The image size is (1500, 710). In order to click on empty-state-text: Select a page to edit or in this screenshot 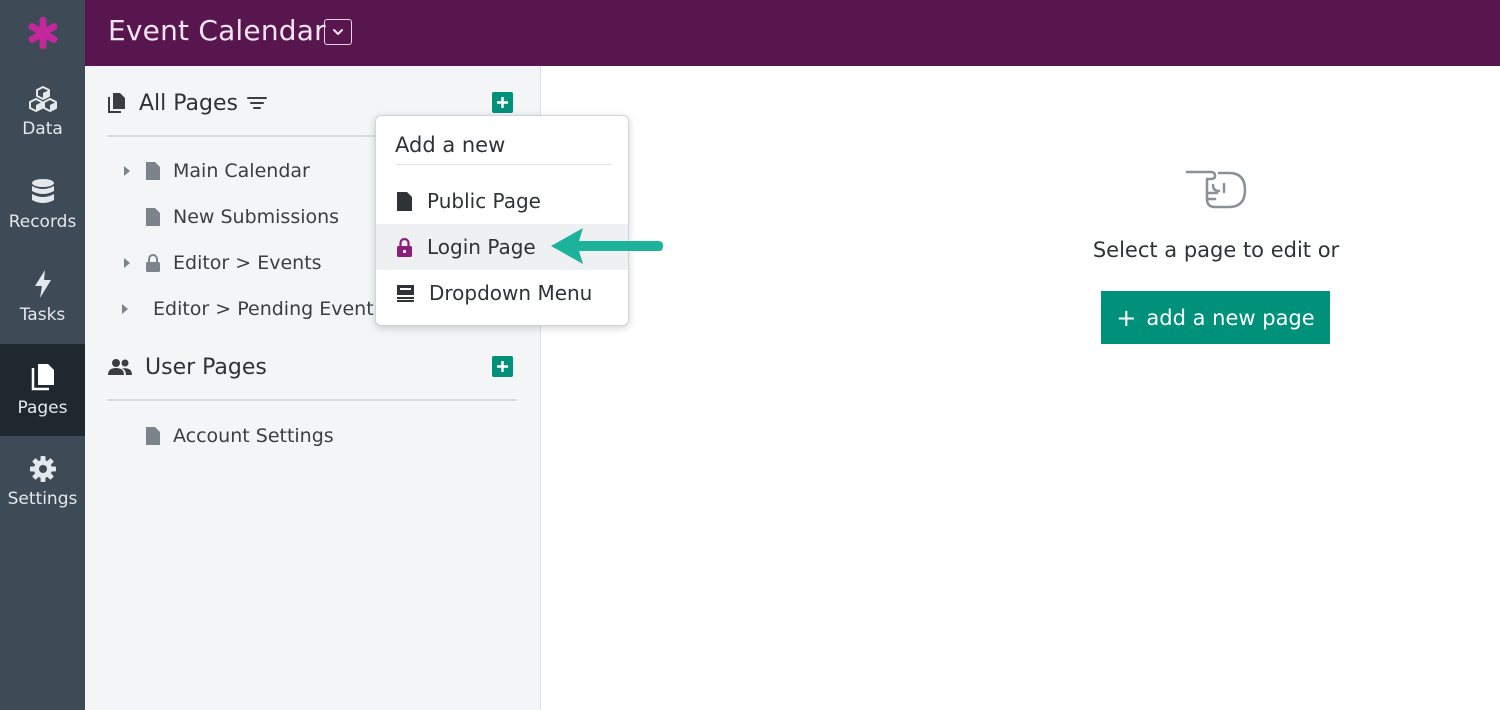, I will do `click(1216, 250)`.